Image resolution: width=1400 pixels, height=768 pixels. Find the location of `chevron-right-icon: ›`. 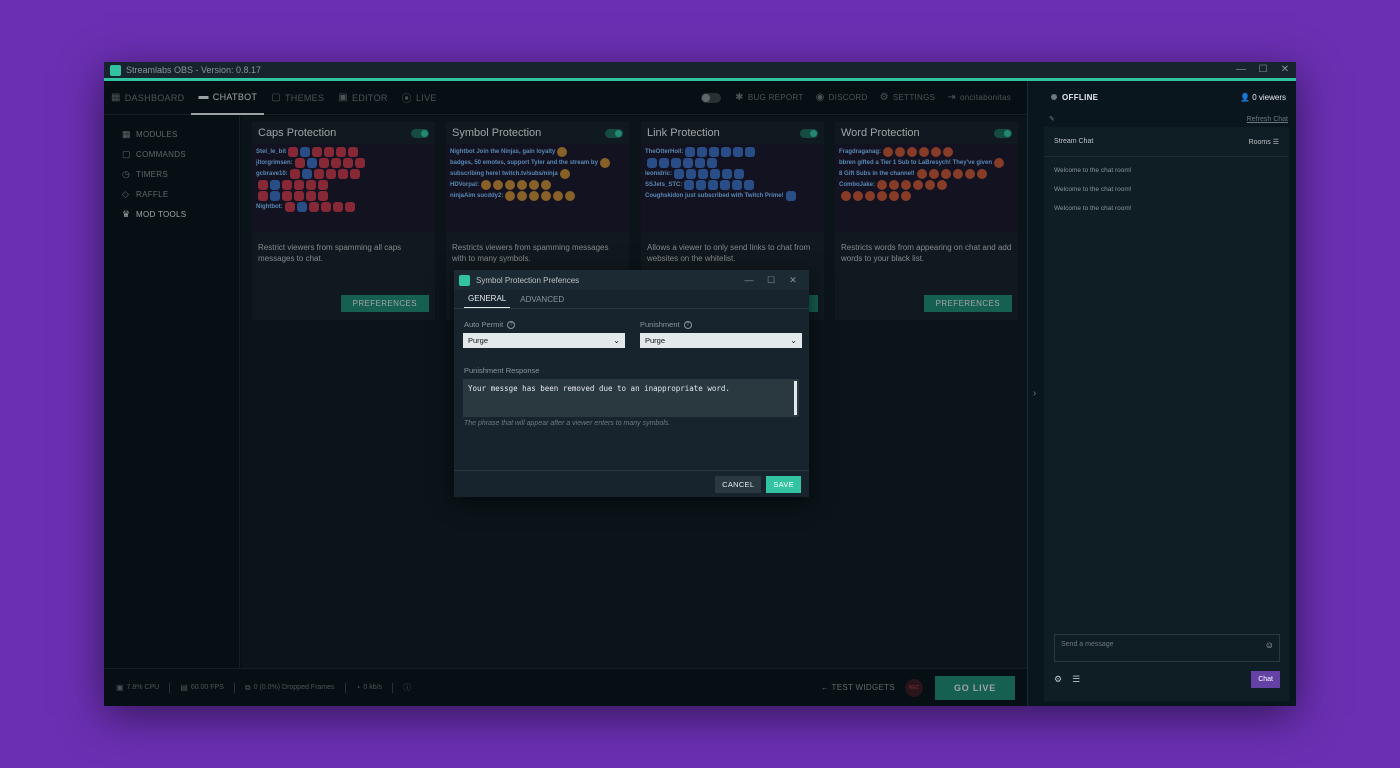

chevron-right-icon: › is located at coordinates (1034, 393).